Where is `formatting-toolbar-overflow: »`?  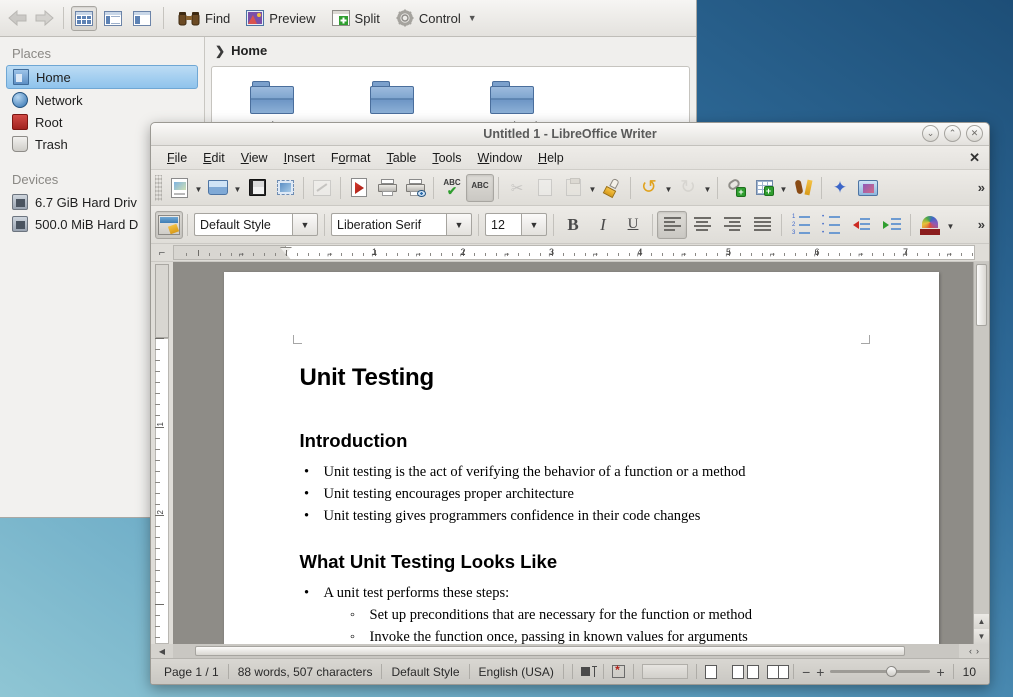 formatting-toolbar-overflow: » is located at coordinates (981, 224).